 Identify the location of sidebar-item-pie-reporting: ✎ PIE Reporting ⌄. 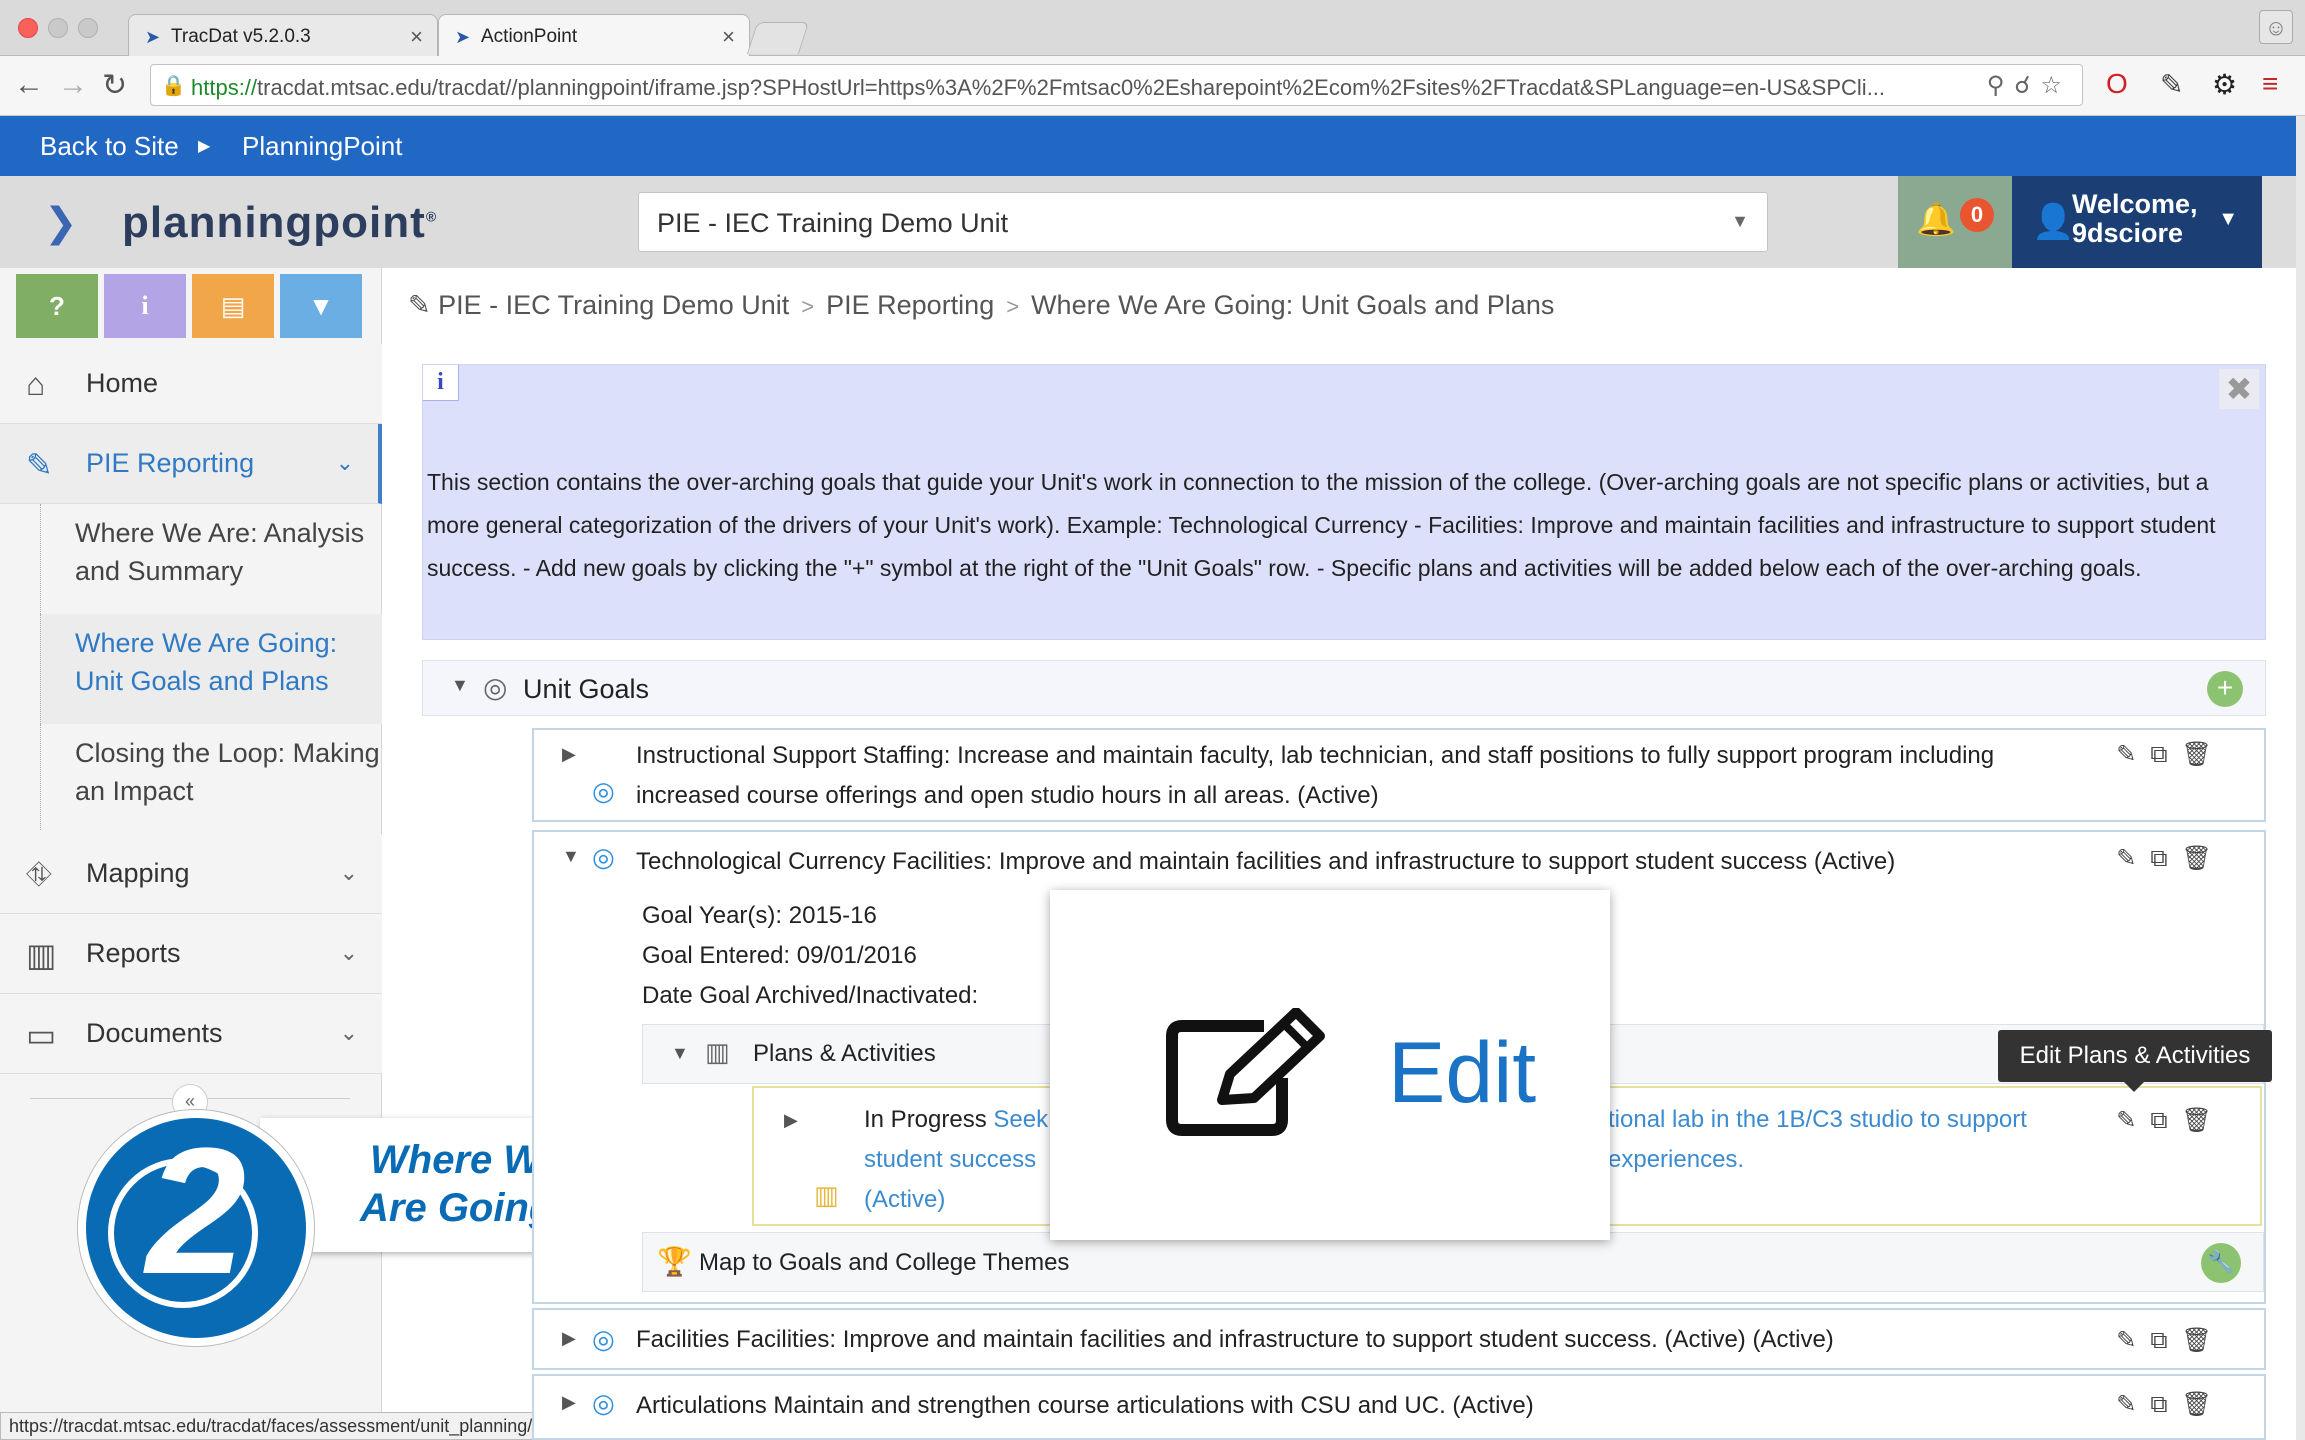
(191, 464).